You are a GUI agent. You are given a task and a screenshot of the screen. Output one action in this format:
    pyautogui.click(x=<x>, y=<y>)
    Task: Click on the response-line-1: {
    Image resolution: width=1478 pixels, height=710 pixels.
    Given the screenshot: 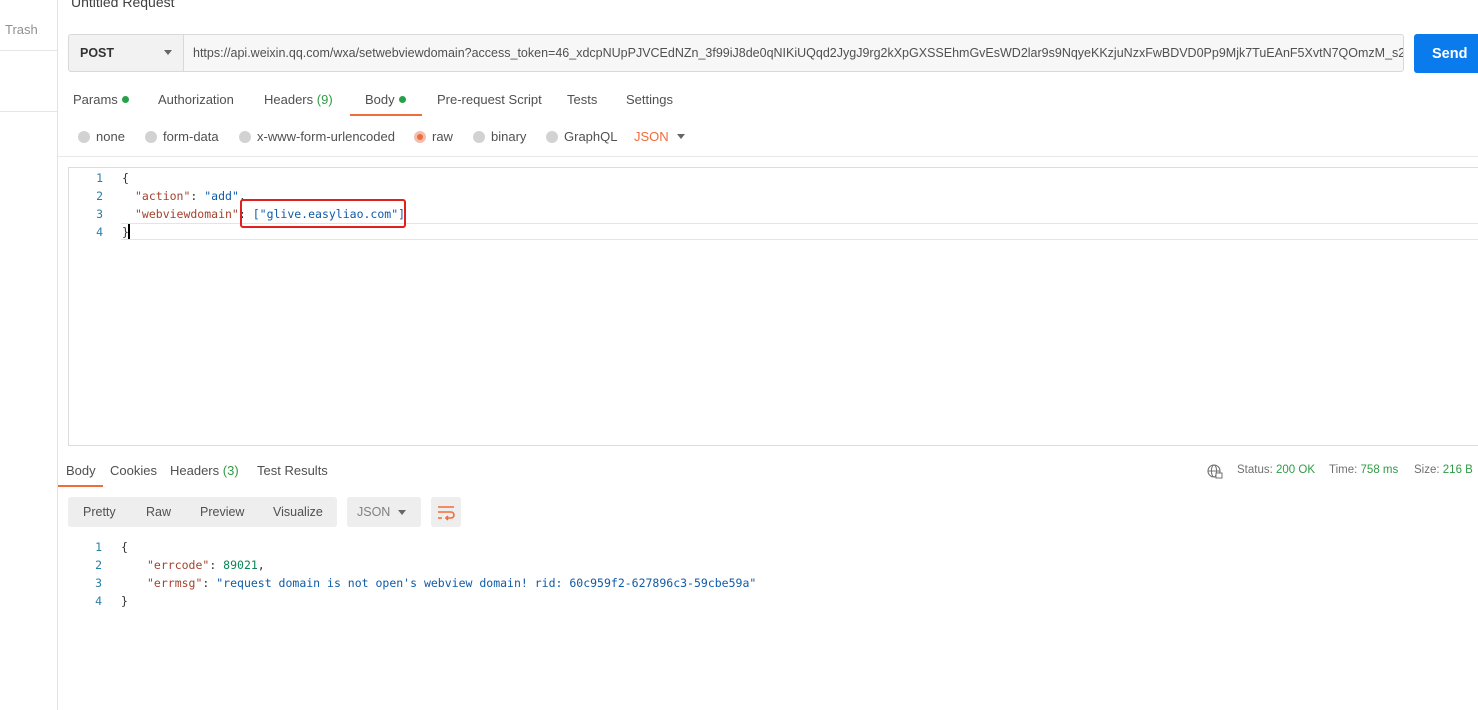 What is the action you would take?
    pyautogui.click(x=124, y=547)
    